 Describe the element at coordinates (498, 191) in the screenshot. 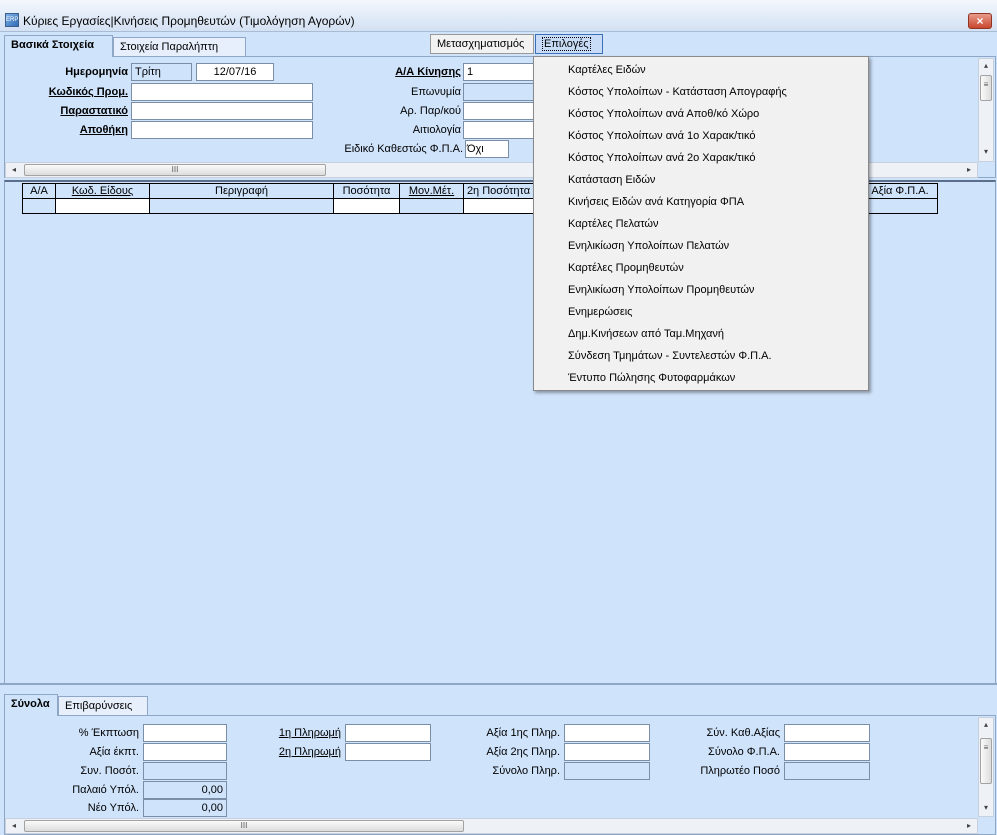

I see `grid-header-second-quantity: 2η Ποσότητα` at that location.